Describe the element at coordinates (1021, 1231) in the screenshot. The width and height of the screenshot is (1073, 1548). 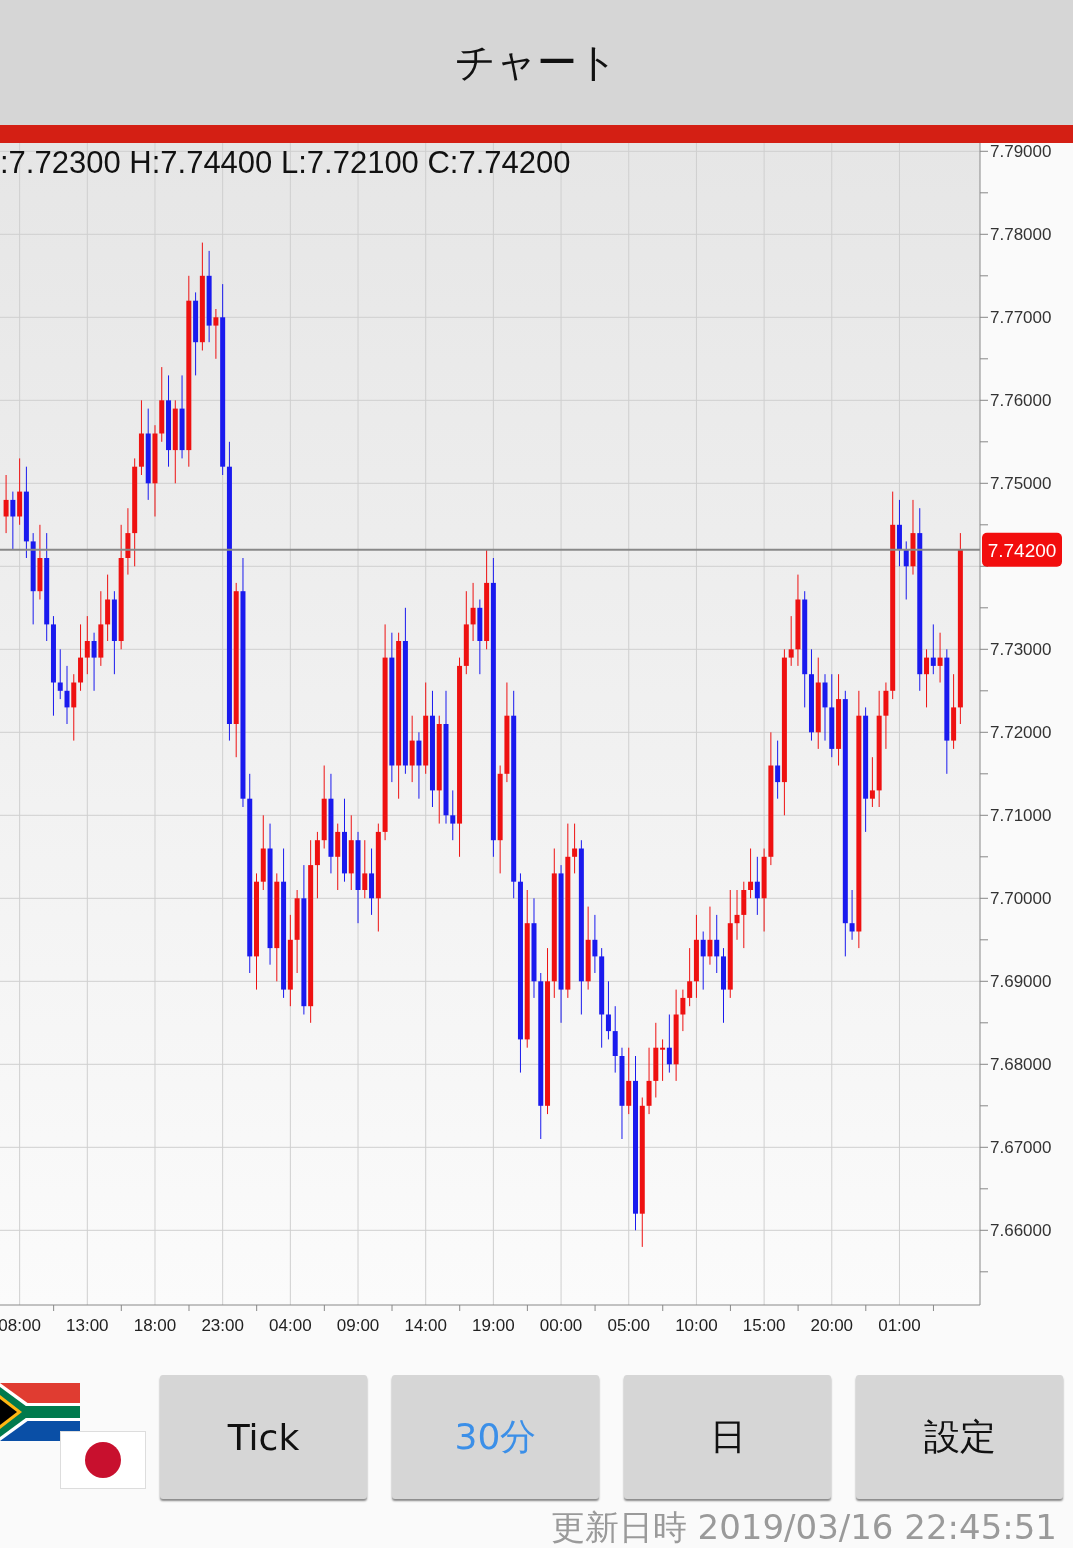
I see `axis-label: 7.66000` at that location.